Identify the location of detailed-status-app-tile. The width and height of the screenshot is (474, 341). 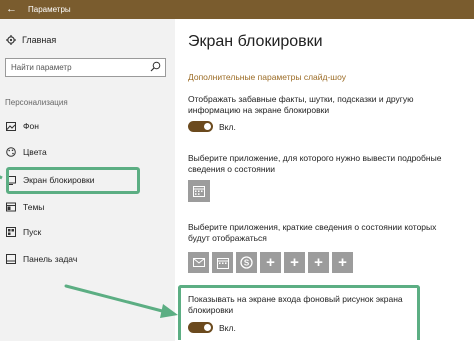
(199, 191).